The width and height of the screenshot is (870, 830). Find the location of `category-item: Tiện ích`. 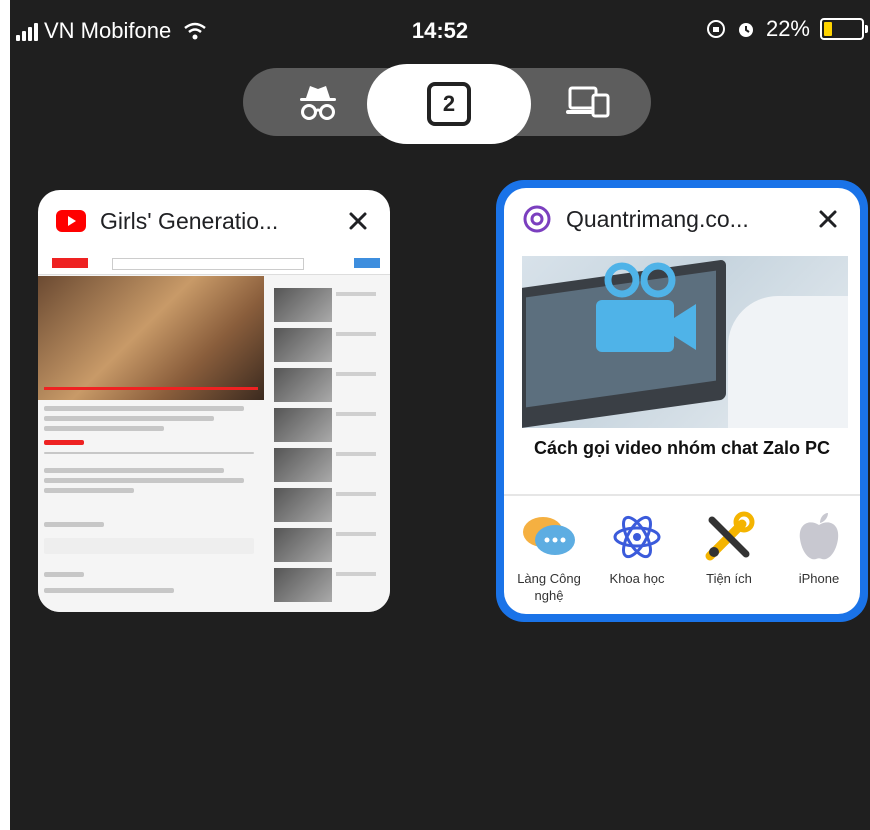

category-item: Tiện ích is located at coordinates (729, 547).